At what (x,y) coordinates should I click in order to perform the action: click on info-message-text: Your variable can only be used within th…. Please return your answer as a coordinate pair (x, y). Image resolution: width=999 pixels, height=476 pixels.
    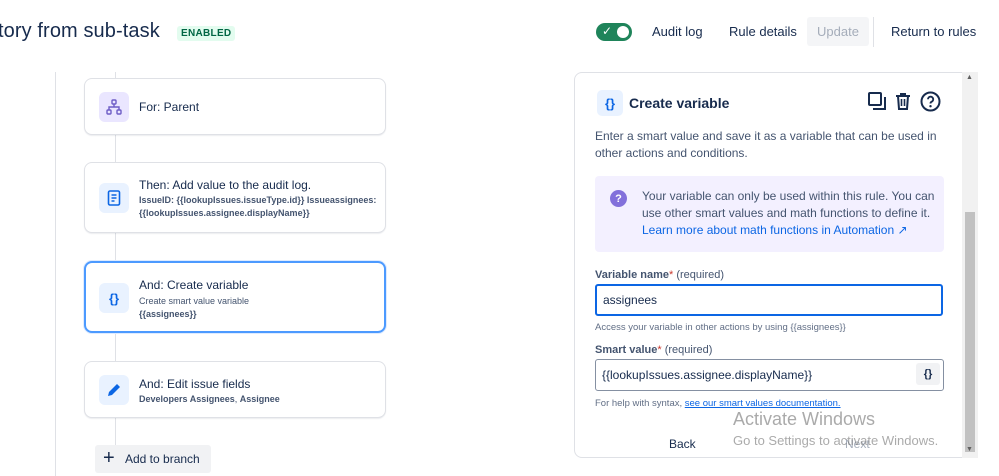
    Looking at the image, I should click on (788, 204).